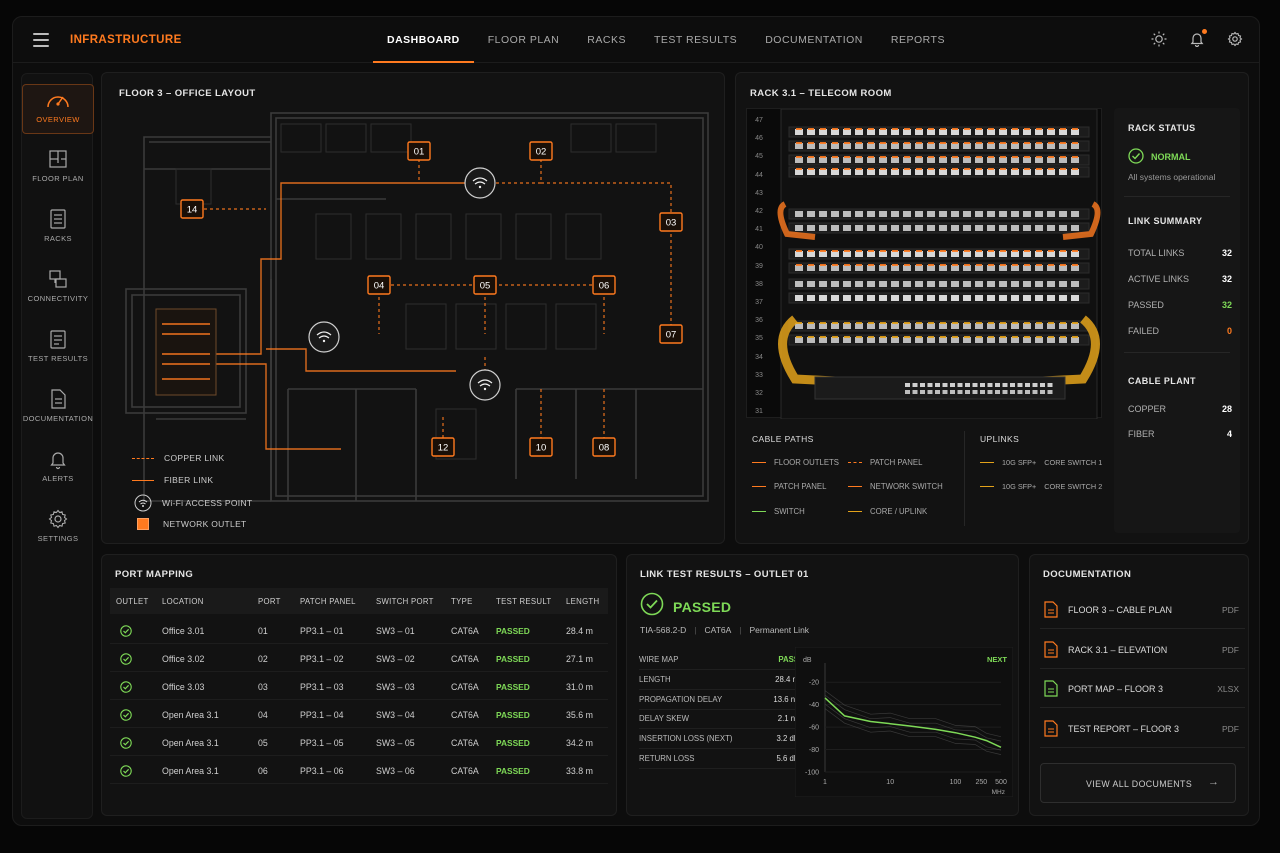  I want to click on link-summary-title: LINK SUMMARY, so click(1165, 221).